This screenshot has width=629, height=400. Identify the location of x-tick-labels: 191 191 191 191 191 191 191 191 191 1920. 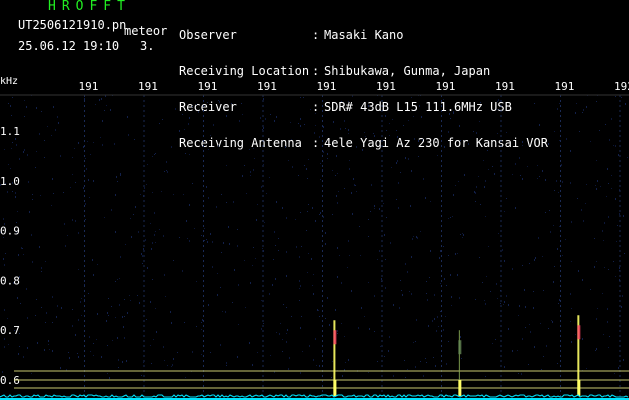
(354, 86).